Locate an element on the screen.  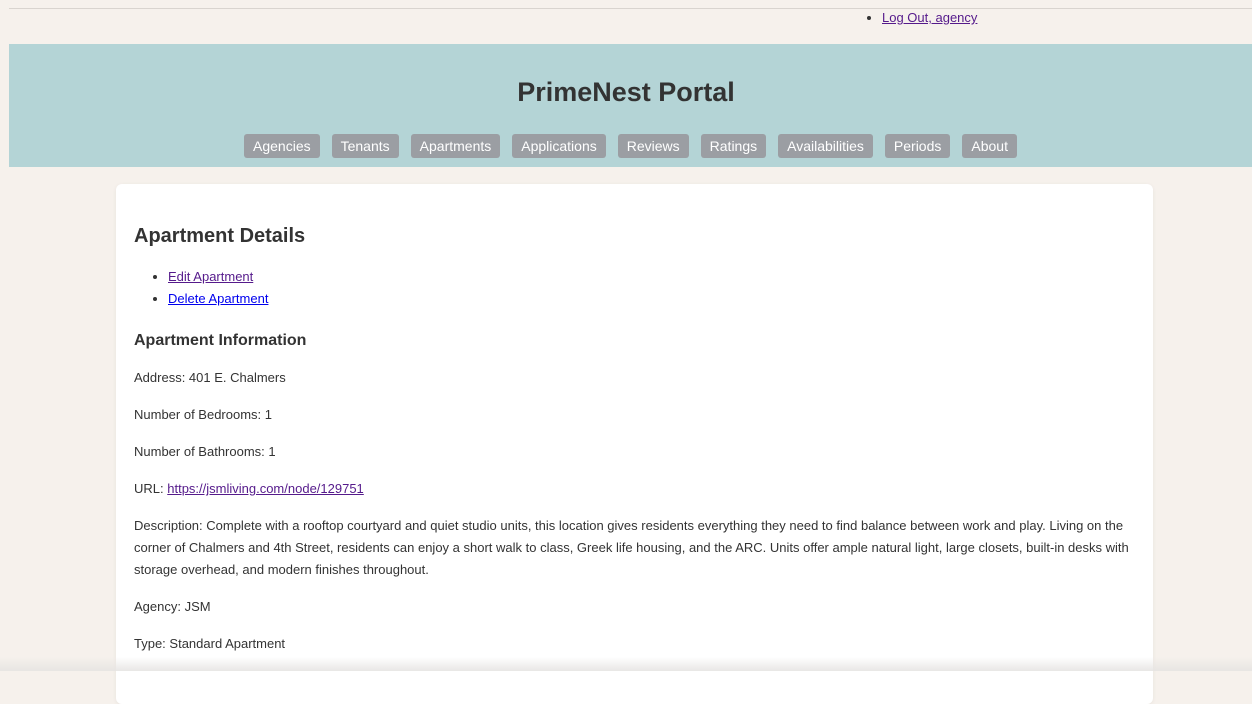
user-menu-item: Log Out, agency is located at coordinates (929, 18).